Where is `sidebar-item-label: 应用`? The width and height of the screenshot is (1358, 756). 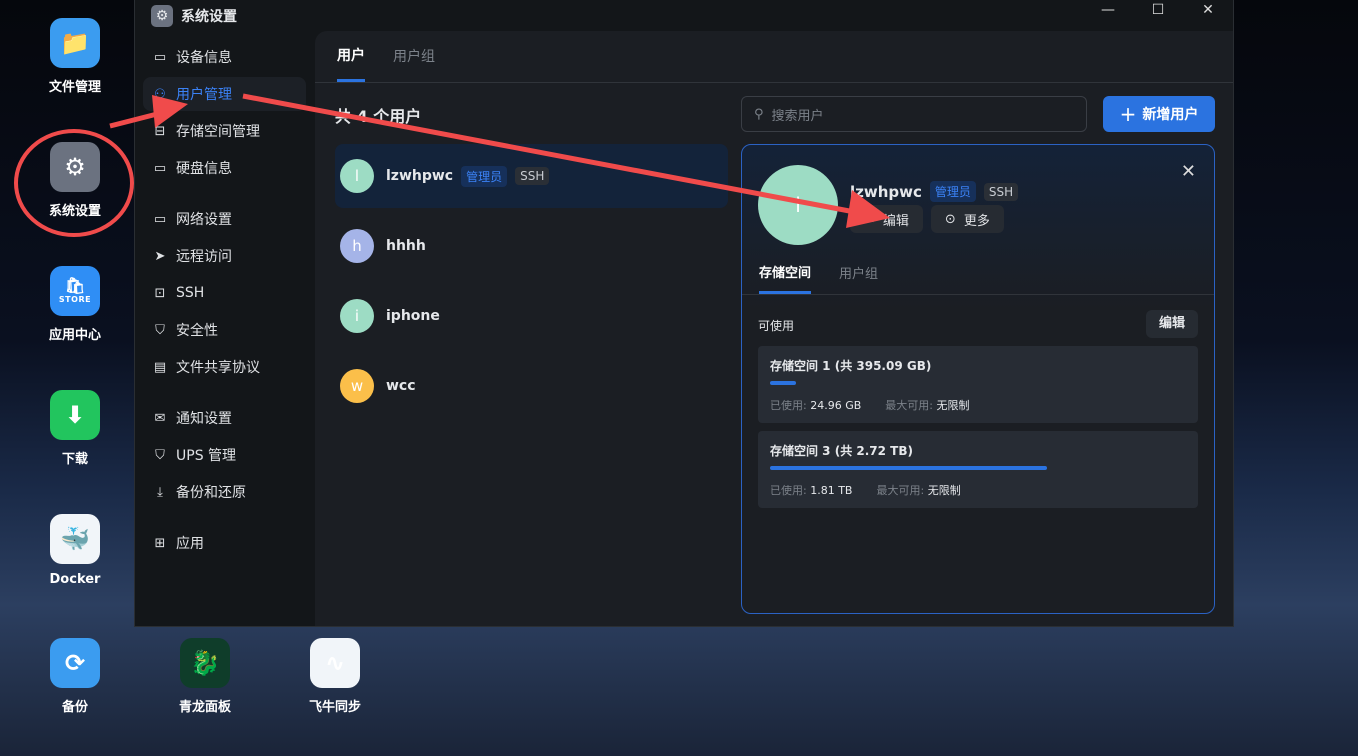
sidebar-item-label: 应用 is located at coordinates (190, 544).